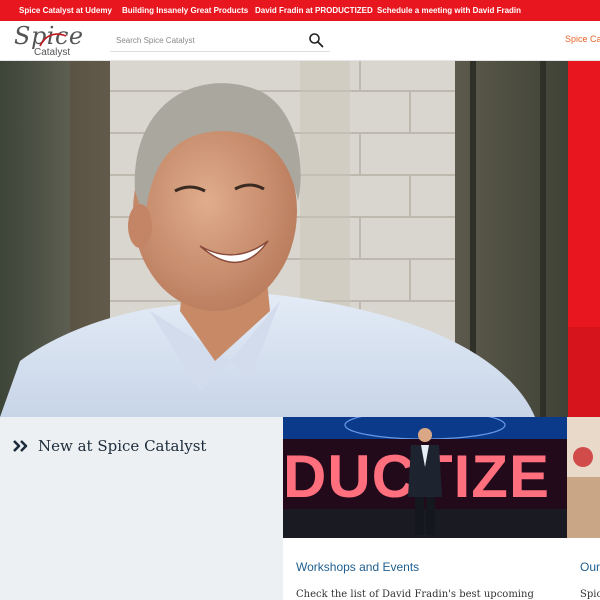 This screenshot has width=600, height=600. I want to click on card-thumbnail, so click(583, 477).